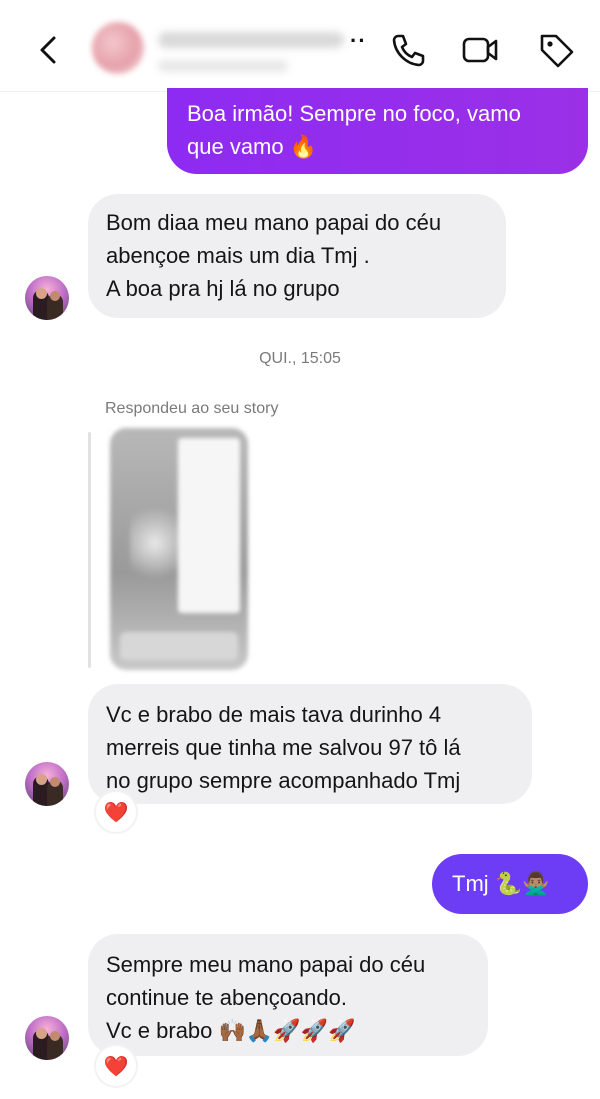  I want to click on message-text: Vc e brabo de mais tava durinho 4, so click(274, 714).